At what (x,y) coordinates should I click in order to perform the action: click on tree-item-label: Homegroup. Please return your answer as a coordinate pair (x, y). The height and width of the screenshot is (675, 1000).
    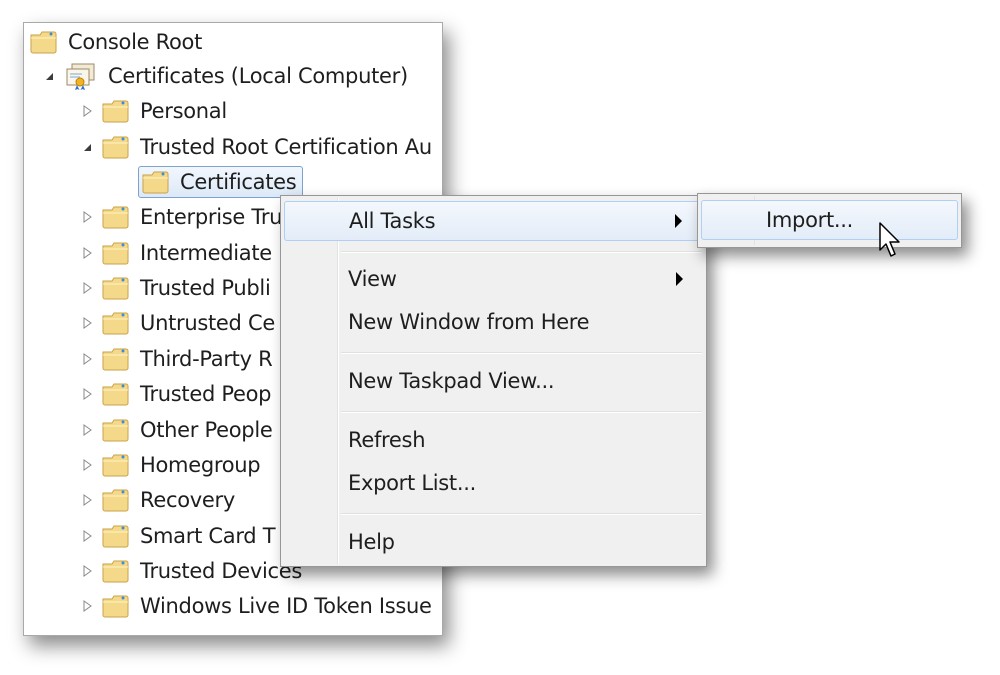
    Looking at the image, I should click on (200, 465).